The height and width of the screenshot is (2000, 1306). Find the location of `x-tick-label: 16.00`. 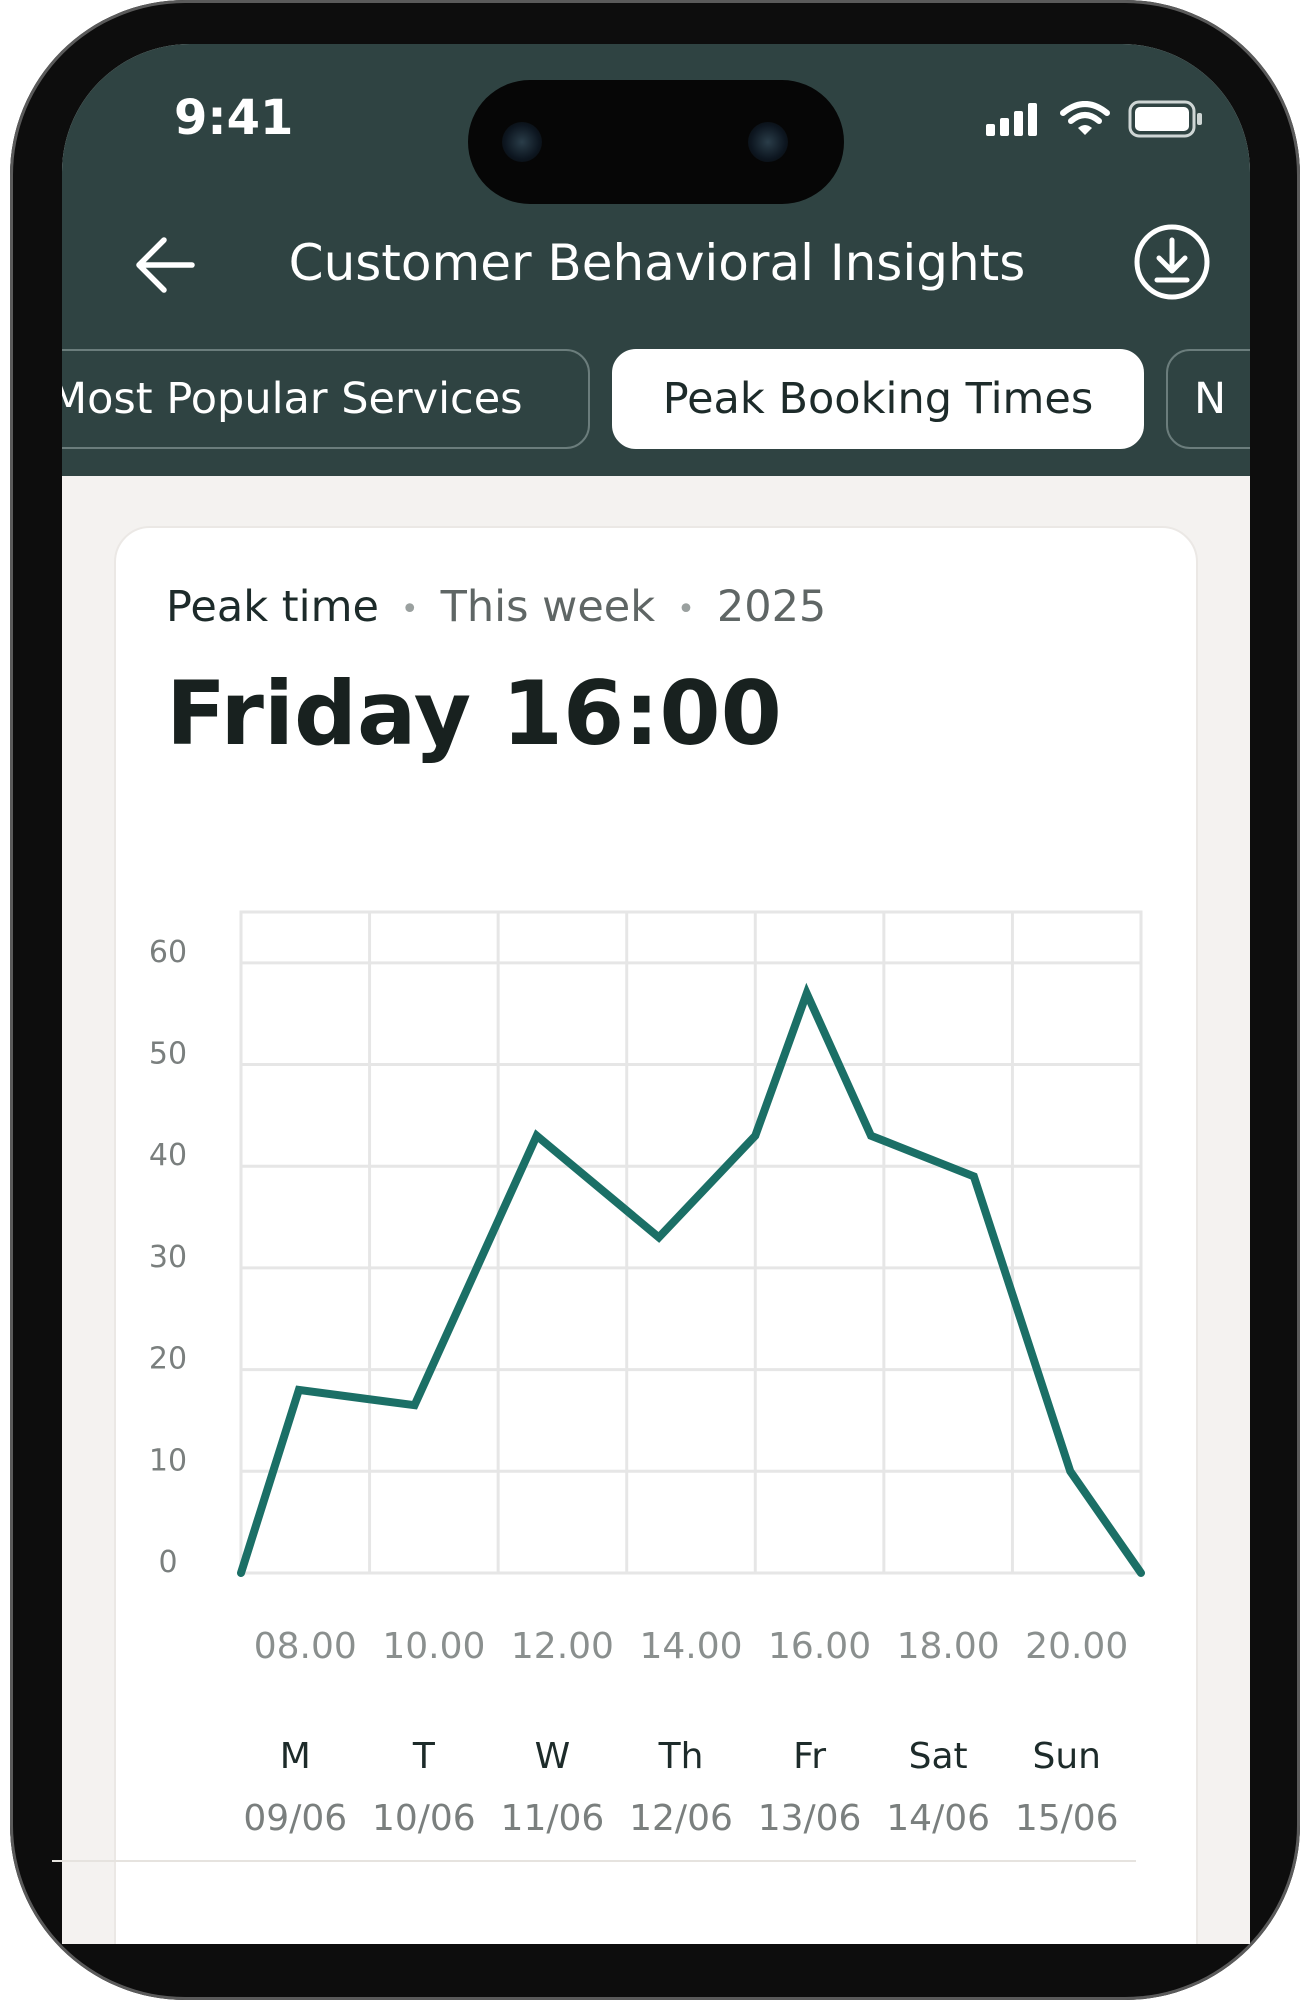

x-tick-label: 16.00 is located at coordinates (819, 1646).